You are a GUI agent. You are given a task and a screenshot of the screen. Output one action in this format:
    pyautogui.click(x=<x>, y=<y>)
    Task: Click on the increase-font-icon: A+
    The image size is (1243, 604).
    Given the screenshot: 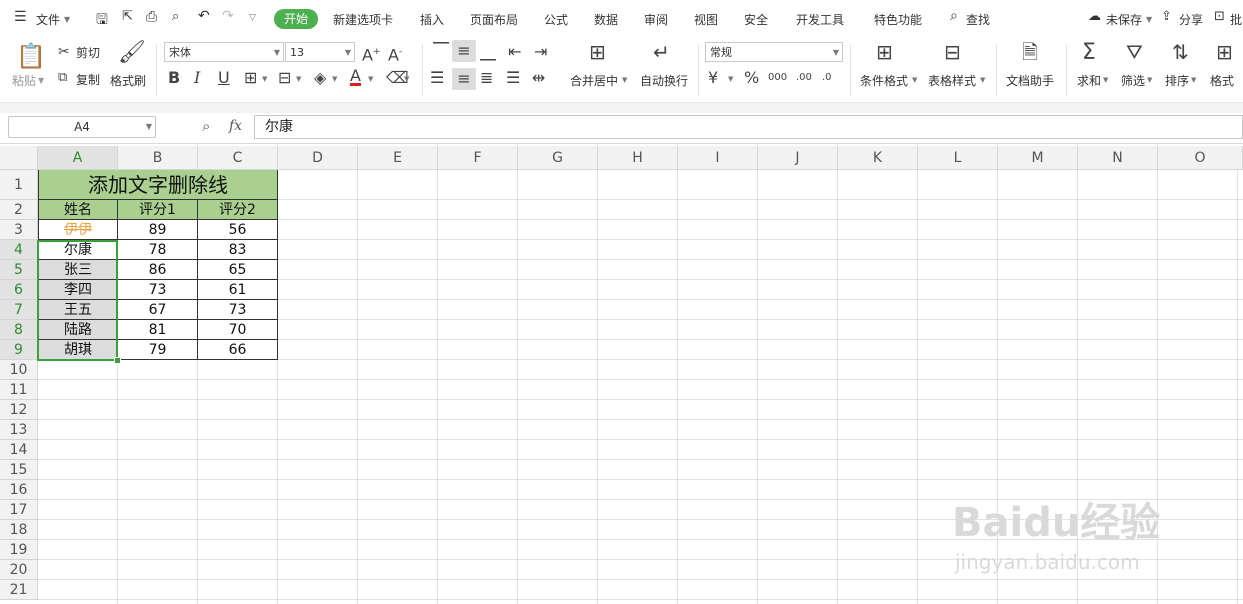 What is the action you would take?
    pyautogui.click(x=371, y=53)
    